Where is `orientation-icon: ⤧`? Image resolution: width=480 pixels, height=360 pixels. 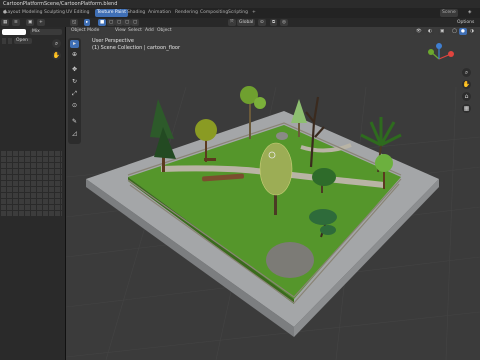 orientation-icon: ⤧ is located at coordinates (232, 22).